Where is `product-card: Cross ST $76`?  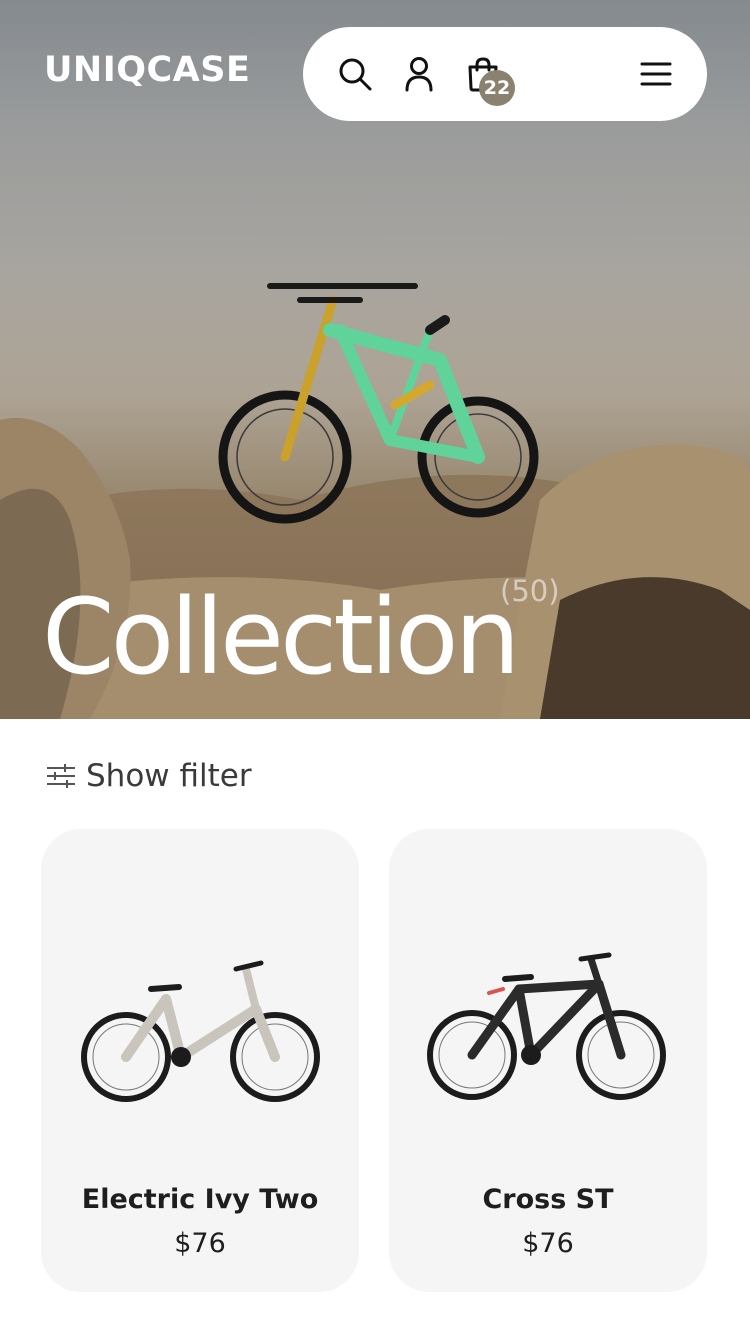 product-card: Cross ST $76 is located at coordinates (548, 1060).